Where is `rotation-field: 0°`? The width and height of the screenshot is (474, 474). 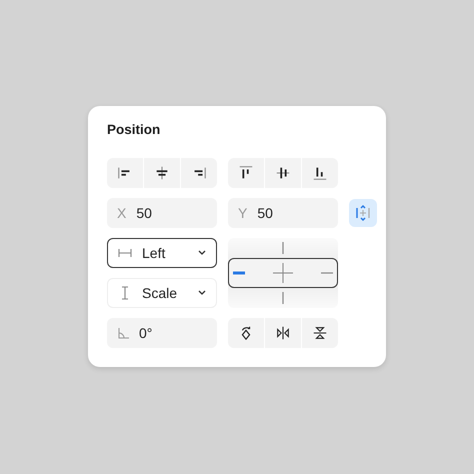
rotation-field: 0° is located at coordinates (162, 333).